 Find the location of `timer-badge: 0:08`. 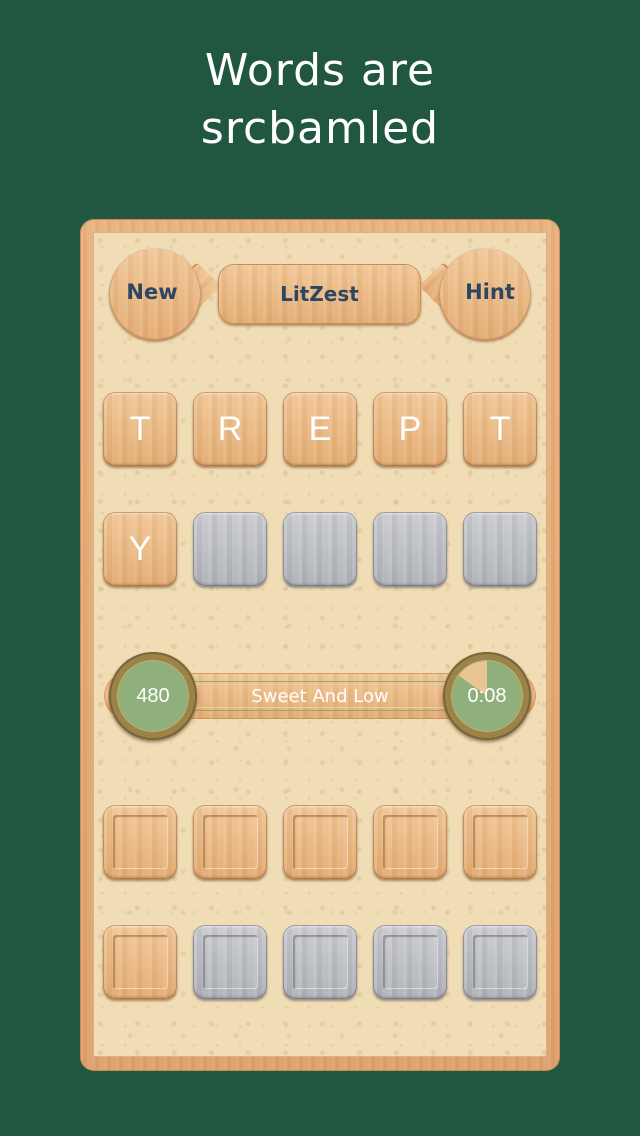

timer-badge: 0:08 is located at coordinates (487, 696).